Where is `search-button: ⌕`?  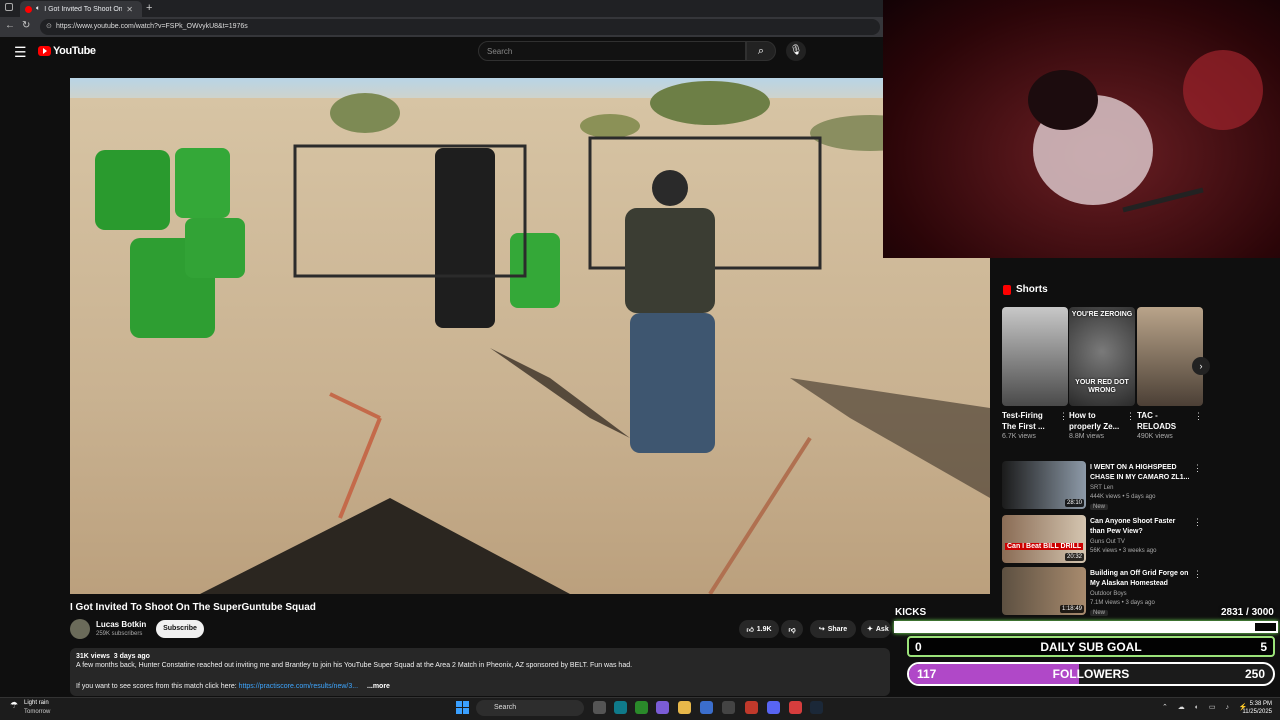 search-button: ⌕ is located at coordinates (761, 51).